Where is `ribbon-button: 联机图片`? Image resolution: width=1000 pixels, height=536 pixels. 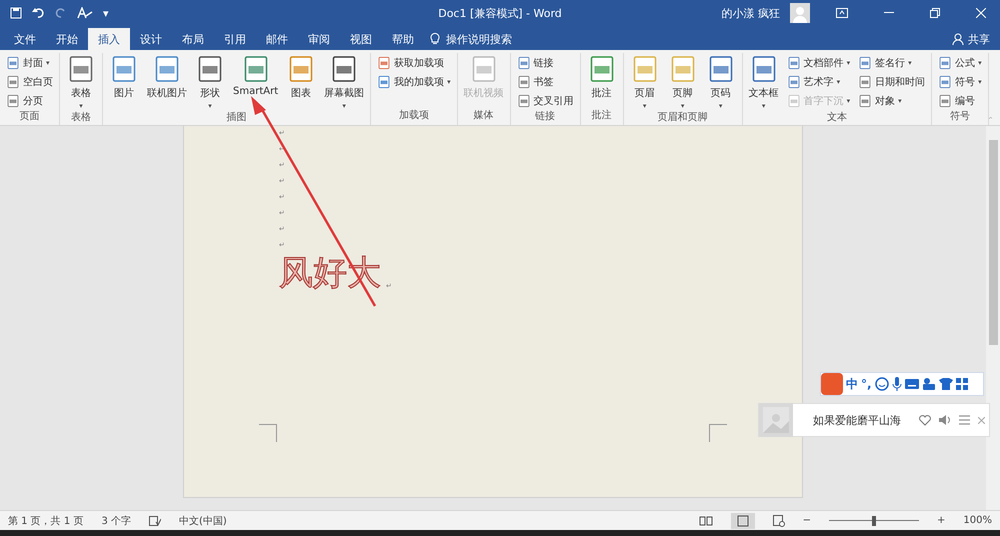
ribbon-button: 联机图片 is located at coordinates (167, 77).